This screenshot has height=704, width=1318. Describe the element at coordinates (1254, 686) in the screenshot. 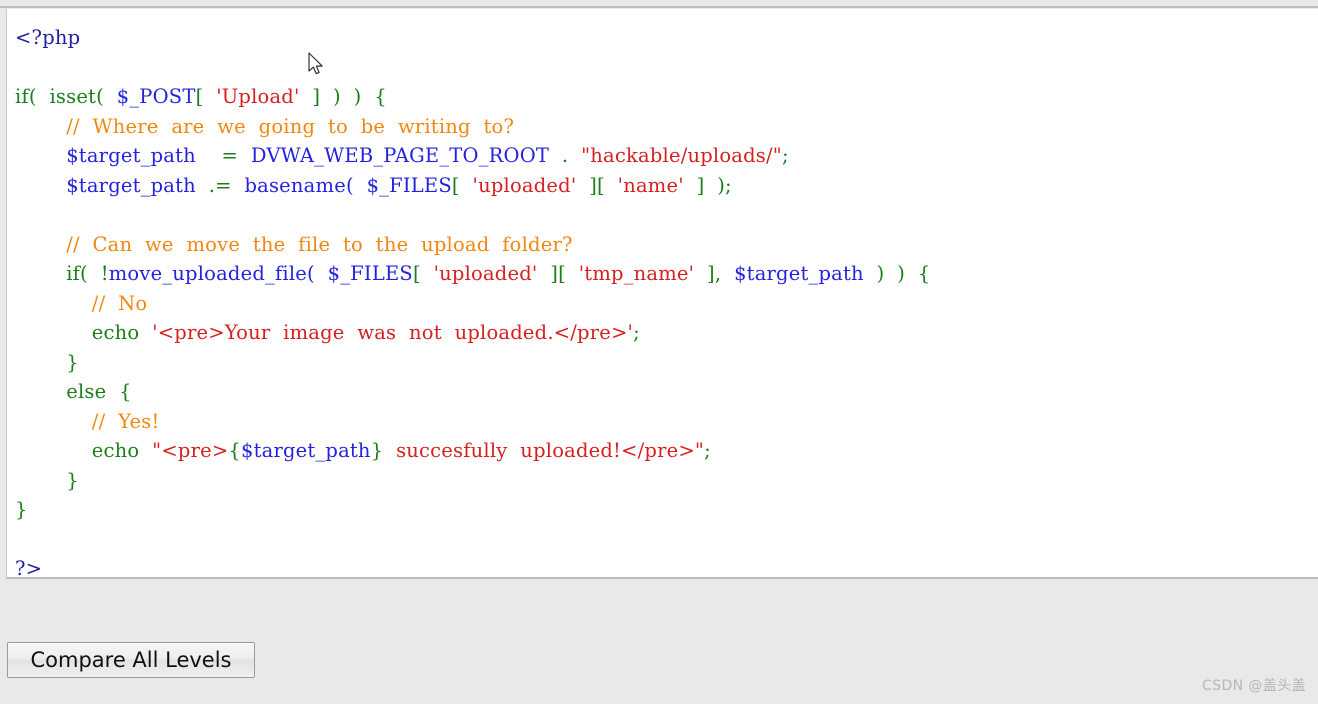

I see `csdn-watermark: CSDN @盖头盖` at that location.